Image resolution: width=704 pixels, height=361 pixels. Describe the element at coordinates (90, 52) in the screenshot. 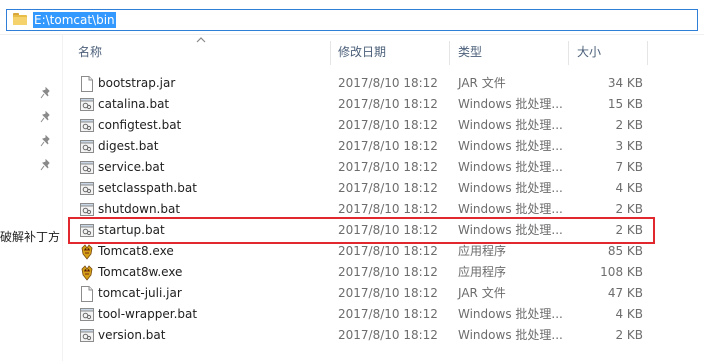

I see `column-name-header: 名称` at that location.